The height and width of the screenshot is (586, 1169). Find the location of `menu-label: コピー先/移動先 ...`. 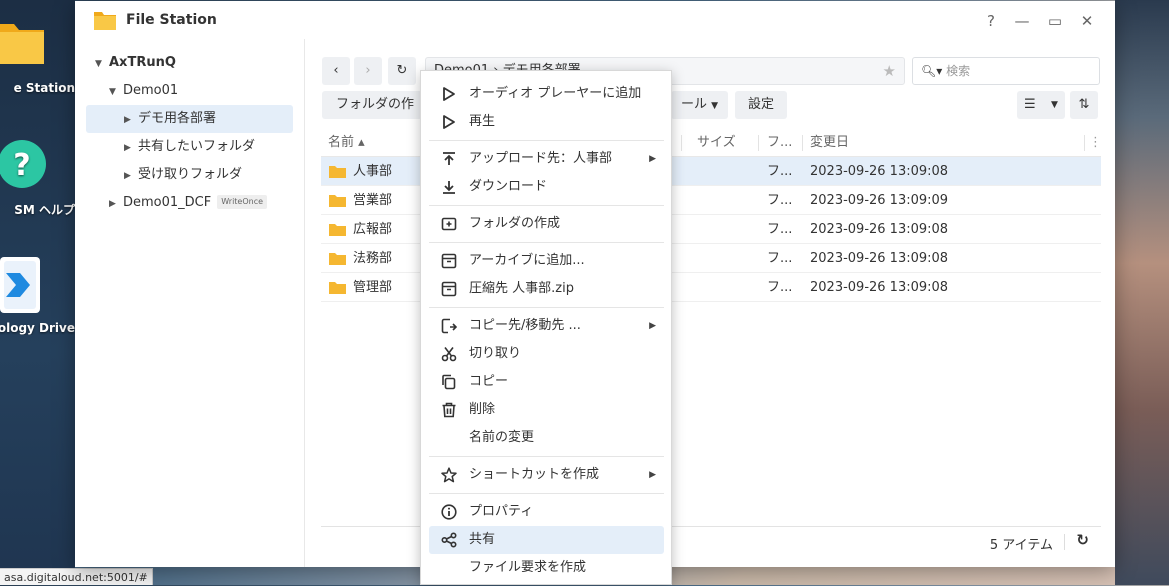

menu-label: コピー先/移動先 ... is located at coordinates (525, 325).